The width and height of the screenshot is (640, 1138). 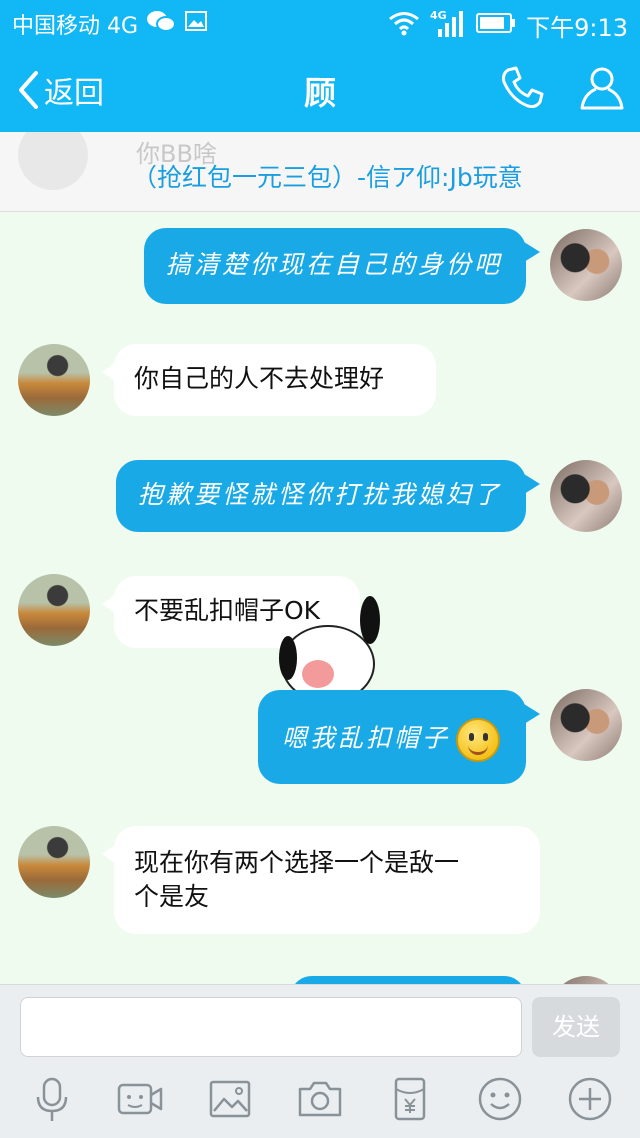 I want to click on contact-profile-button, so click(x=602, y=88).